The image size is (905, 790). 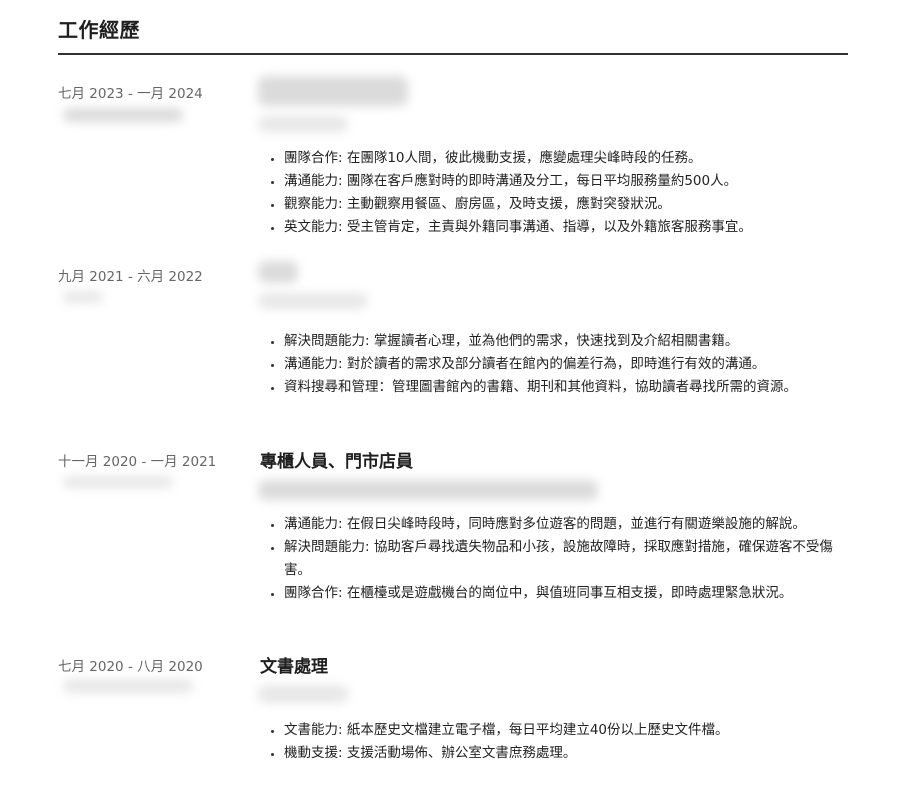 I want to click on list-item: 團隊合作: 在櫃檯或是遊戲機台的崗位中，與值班同事互相支援，即時處理緊急狀況。, so click(x=568, y=593).